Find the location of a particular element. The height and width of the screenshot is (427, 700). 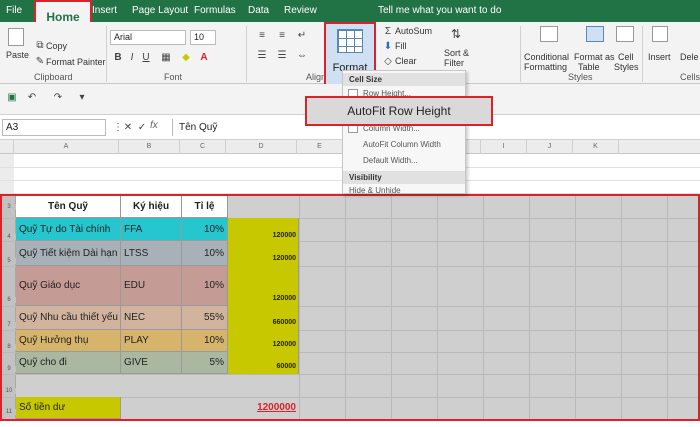

name-box: A3 is located at coordinates (54, 127).